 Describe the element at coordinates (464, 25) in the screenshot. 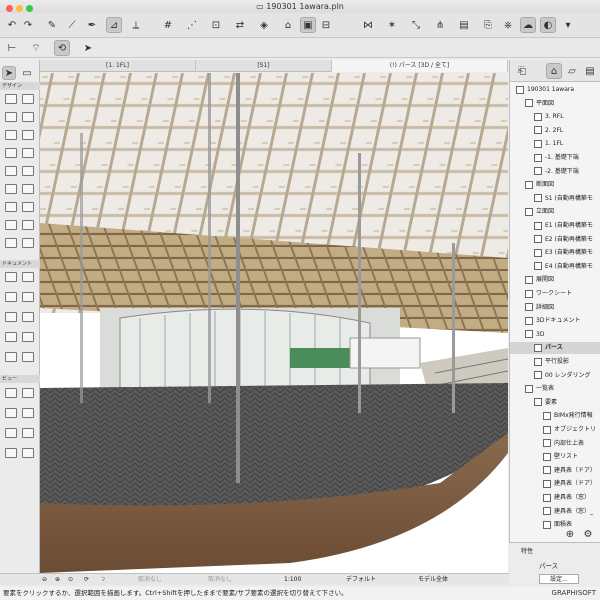

I see `layout-book-icon: ▤` at that location.